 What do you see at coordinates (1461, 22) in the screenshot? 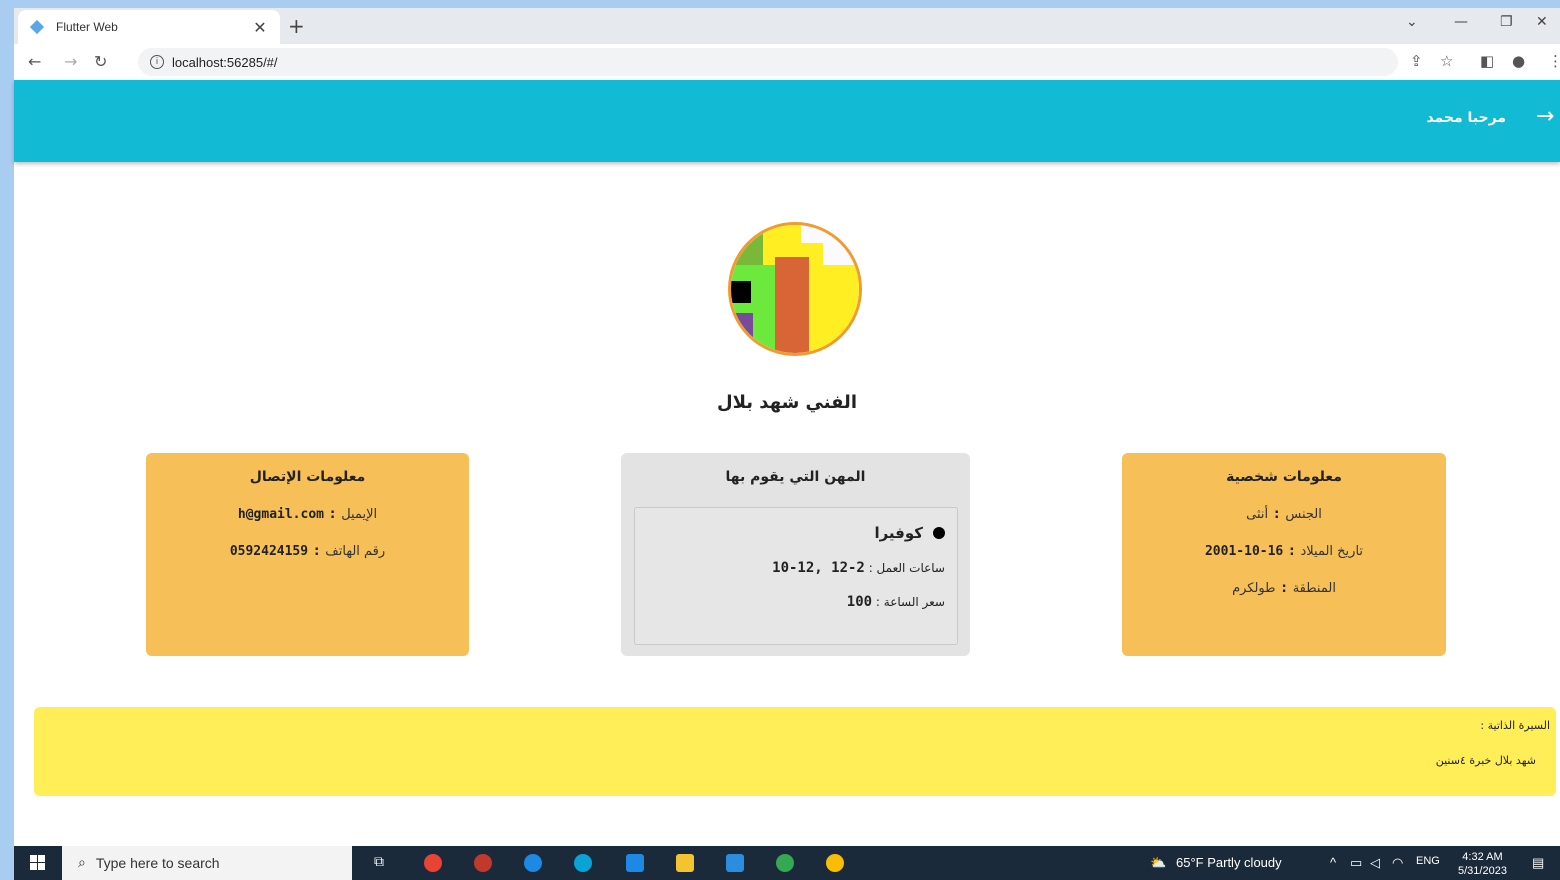
I see `minimize-button: —` at bounding box center [1461, 22].